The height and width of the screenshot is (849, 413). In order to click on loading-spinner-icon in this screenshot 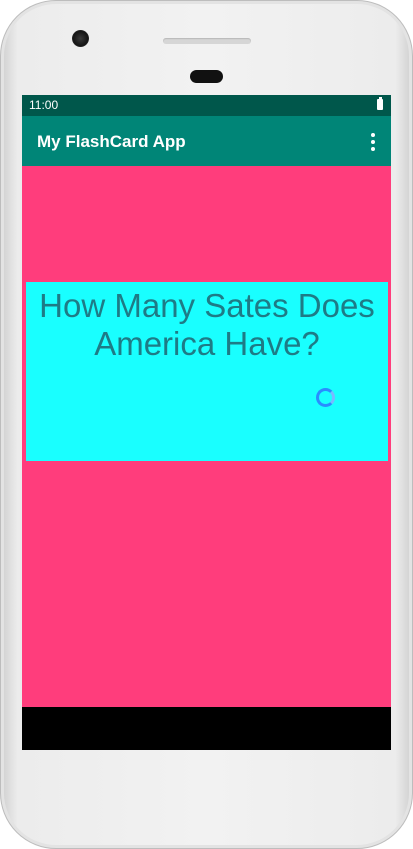, I will do `click(325, 397)`.